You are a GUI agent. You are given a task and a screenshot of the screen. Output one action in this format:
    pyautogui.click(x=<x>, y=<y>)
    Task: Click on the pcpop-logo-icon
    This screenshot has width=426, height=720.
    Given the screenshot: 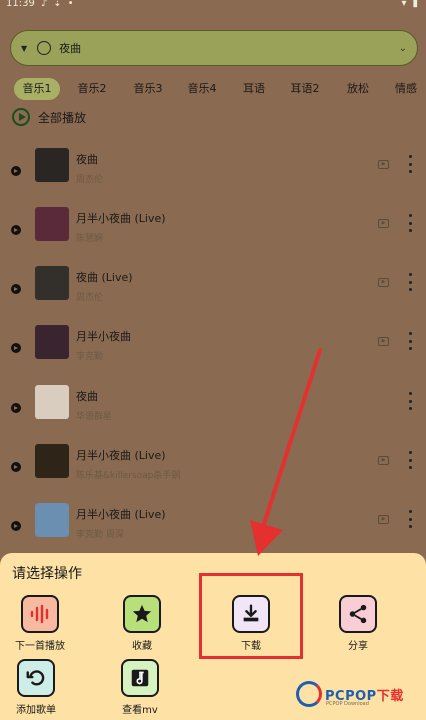 What is the action you would take?
    pyautogui.click(x=309, y=694)
    